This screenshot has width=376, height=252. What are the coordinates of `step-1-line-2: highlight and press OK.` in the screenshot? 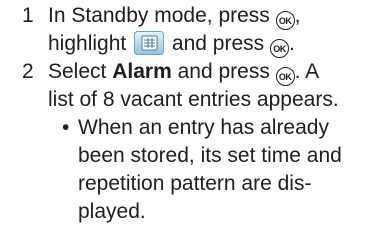 It's located at (212, 44).